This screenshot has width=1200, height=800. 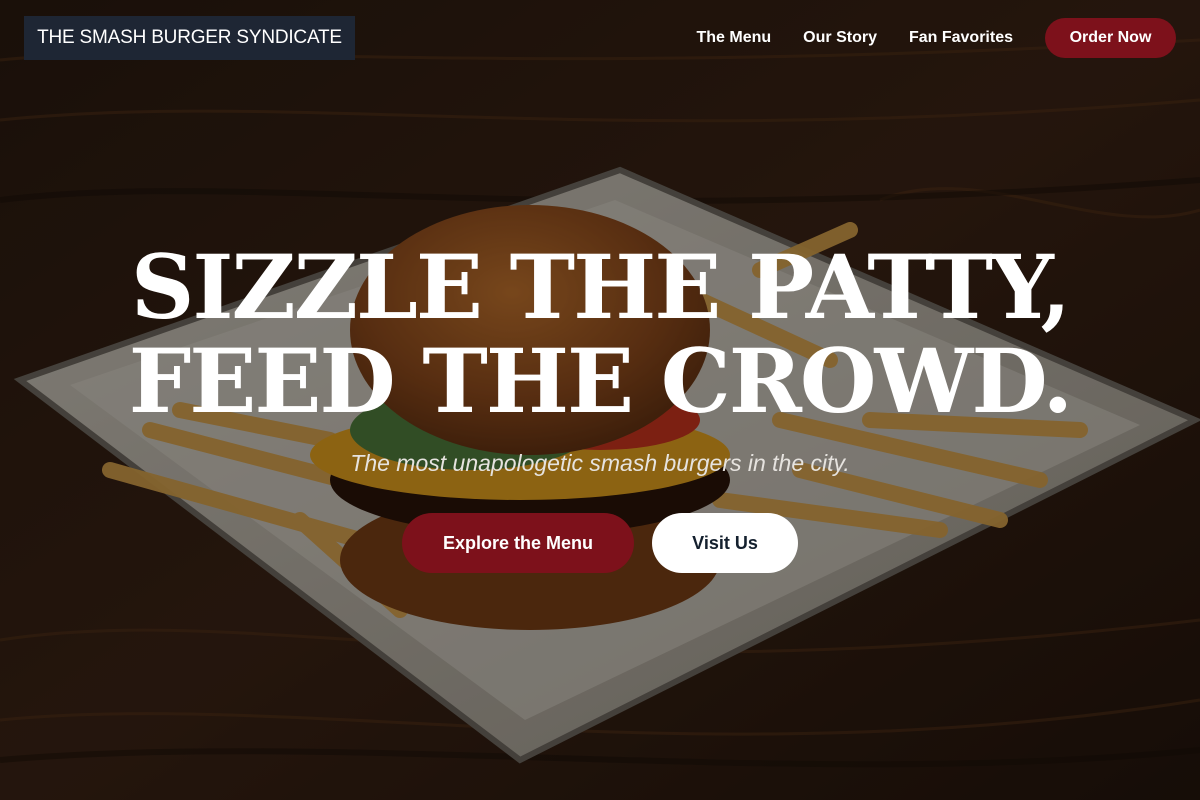 I want to click on nav-link-menu: The Menu, so click(x=734, y=38).